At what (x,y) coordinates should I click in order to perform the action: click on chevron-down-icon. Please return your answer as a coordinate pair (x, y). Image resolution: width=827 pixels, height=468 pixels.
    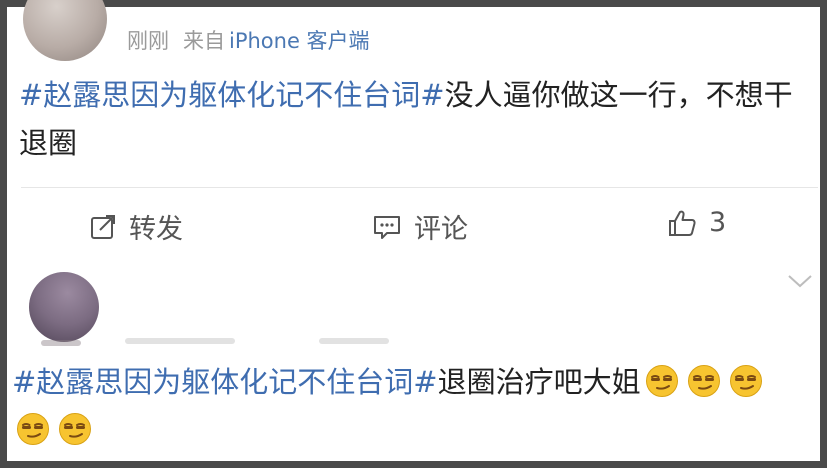
    Looking at the image, I should click on (800, 281).